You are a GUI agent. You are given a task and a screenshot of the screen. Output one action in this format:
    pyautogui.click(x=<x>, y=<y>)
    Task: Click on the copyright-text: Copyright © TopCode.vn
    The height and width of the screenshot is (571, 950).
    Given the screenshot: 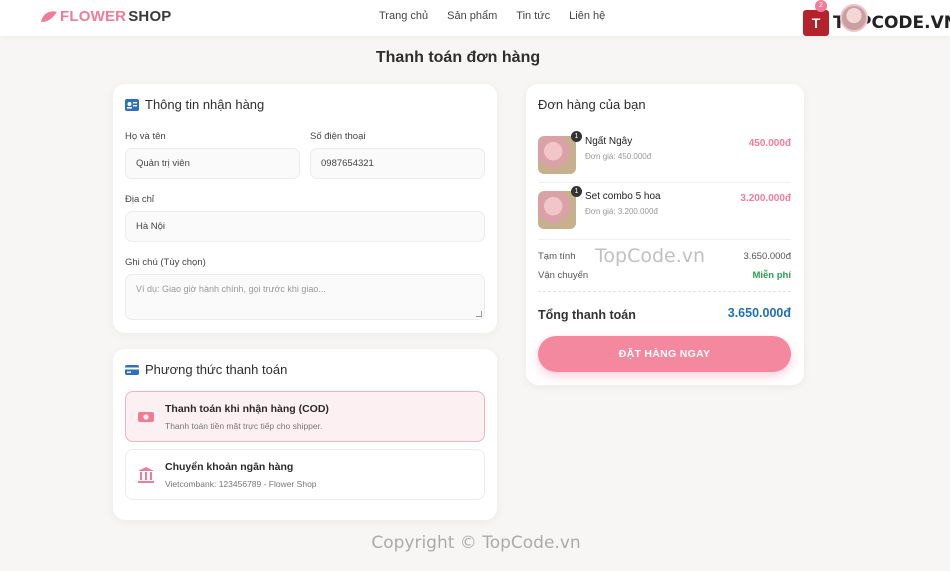 What is the action you would take?
    pyautogui.click(x=476, y=543)
    